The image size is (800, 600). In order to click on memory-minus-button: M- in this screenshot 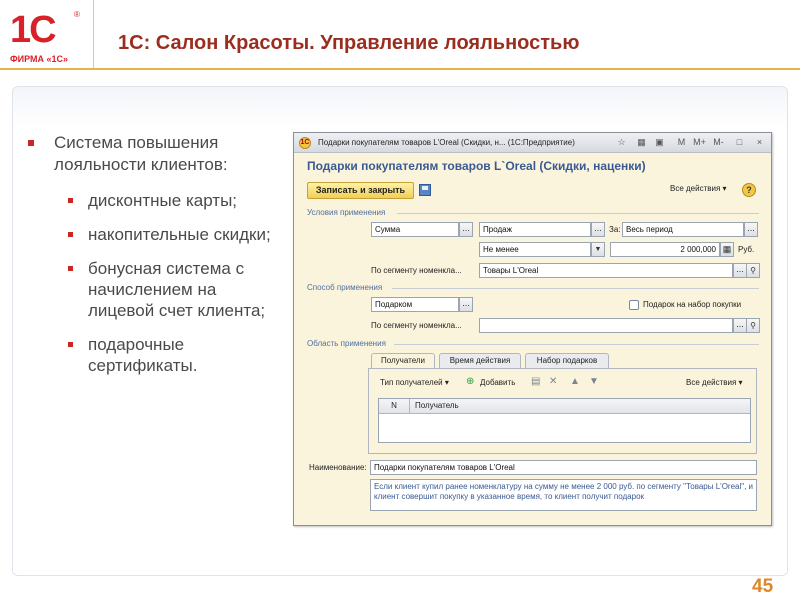, I will do `click(718, 142)`.